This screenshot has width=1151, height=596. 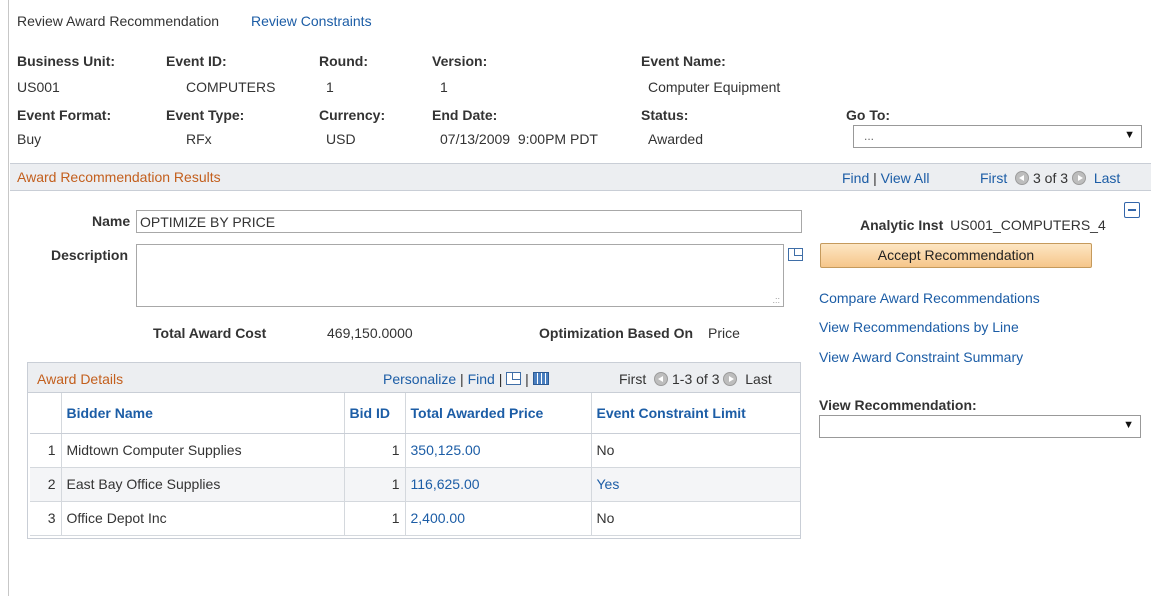 What do you see at coordinates (465, 115) in the screenshot?
I see `end-date-label: End Date:` at bounding box center [465, 115].